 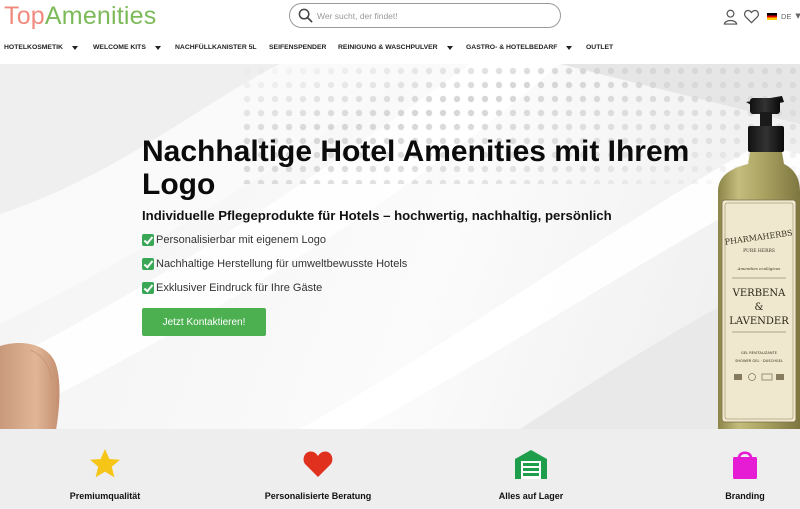 I want to click on nav-item-label: SEIFENSPENDER, so click(x=298, y=47).